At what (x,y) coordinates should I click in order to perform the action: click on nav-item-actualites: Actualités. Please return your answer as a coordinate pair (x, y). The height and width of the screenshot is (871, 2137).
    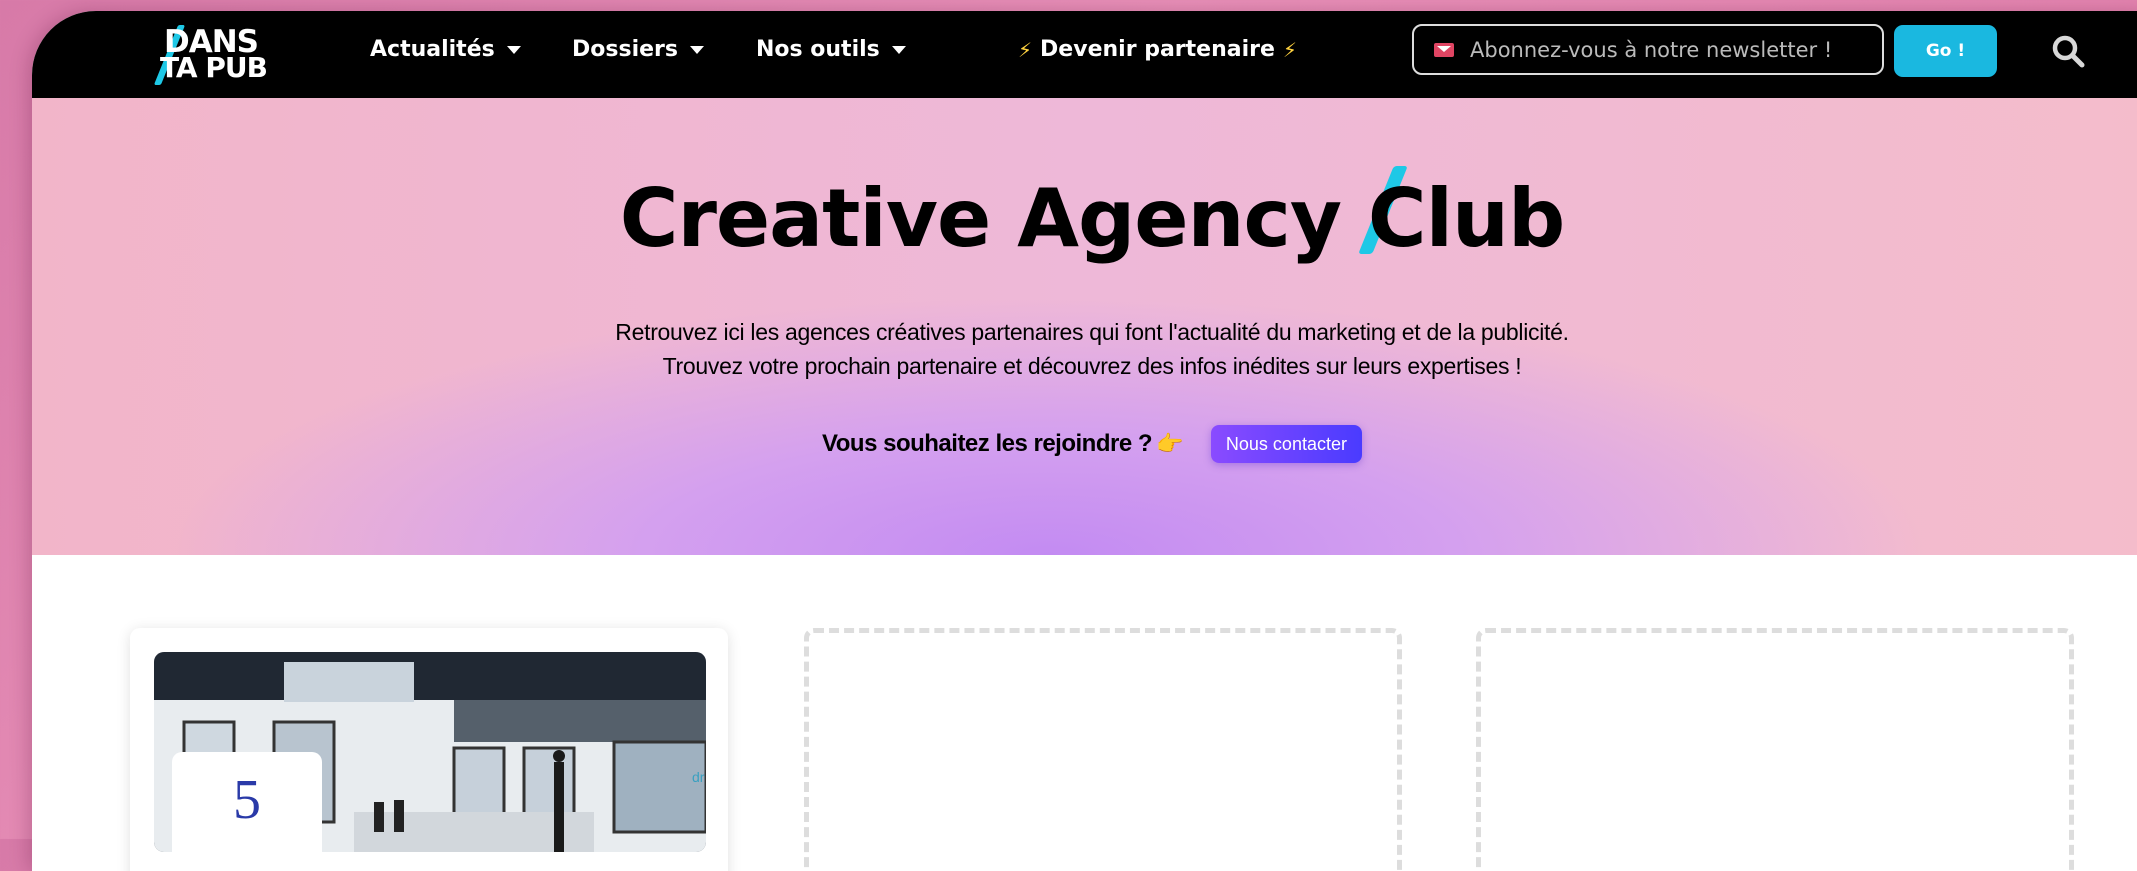
    Looking at the image, I should click on (445, 49).